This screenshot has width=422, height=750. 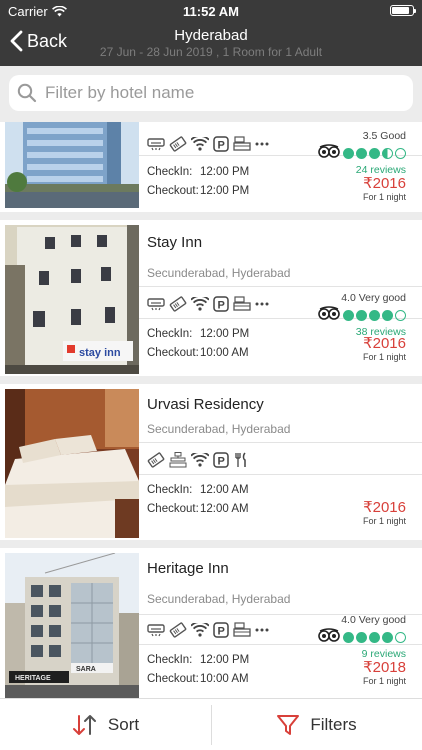 I want to click on hotel-photo, so click(x=72, y=463).